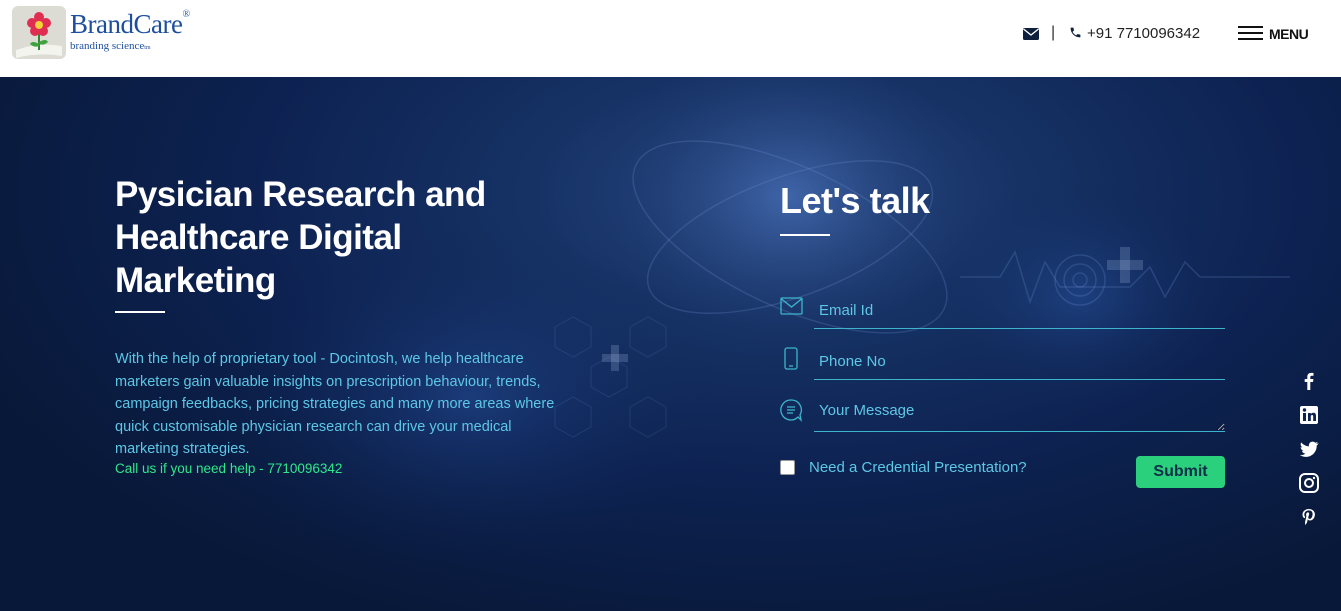 Image resolution: width=1341 pixels, height=611 pixels. What do you see at coordinates (791, 412) in the screenshot?
I see `message-field-icon` at bounding box center [791, 412].